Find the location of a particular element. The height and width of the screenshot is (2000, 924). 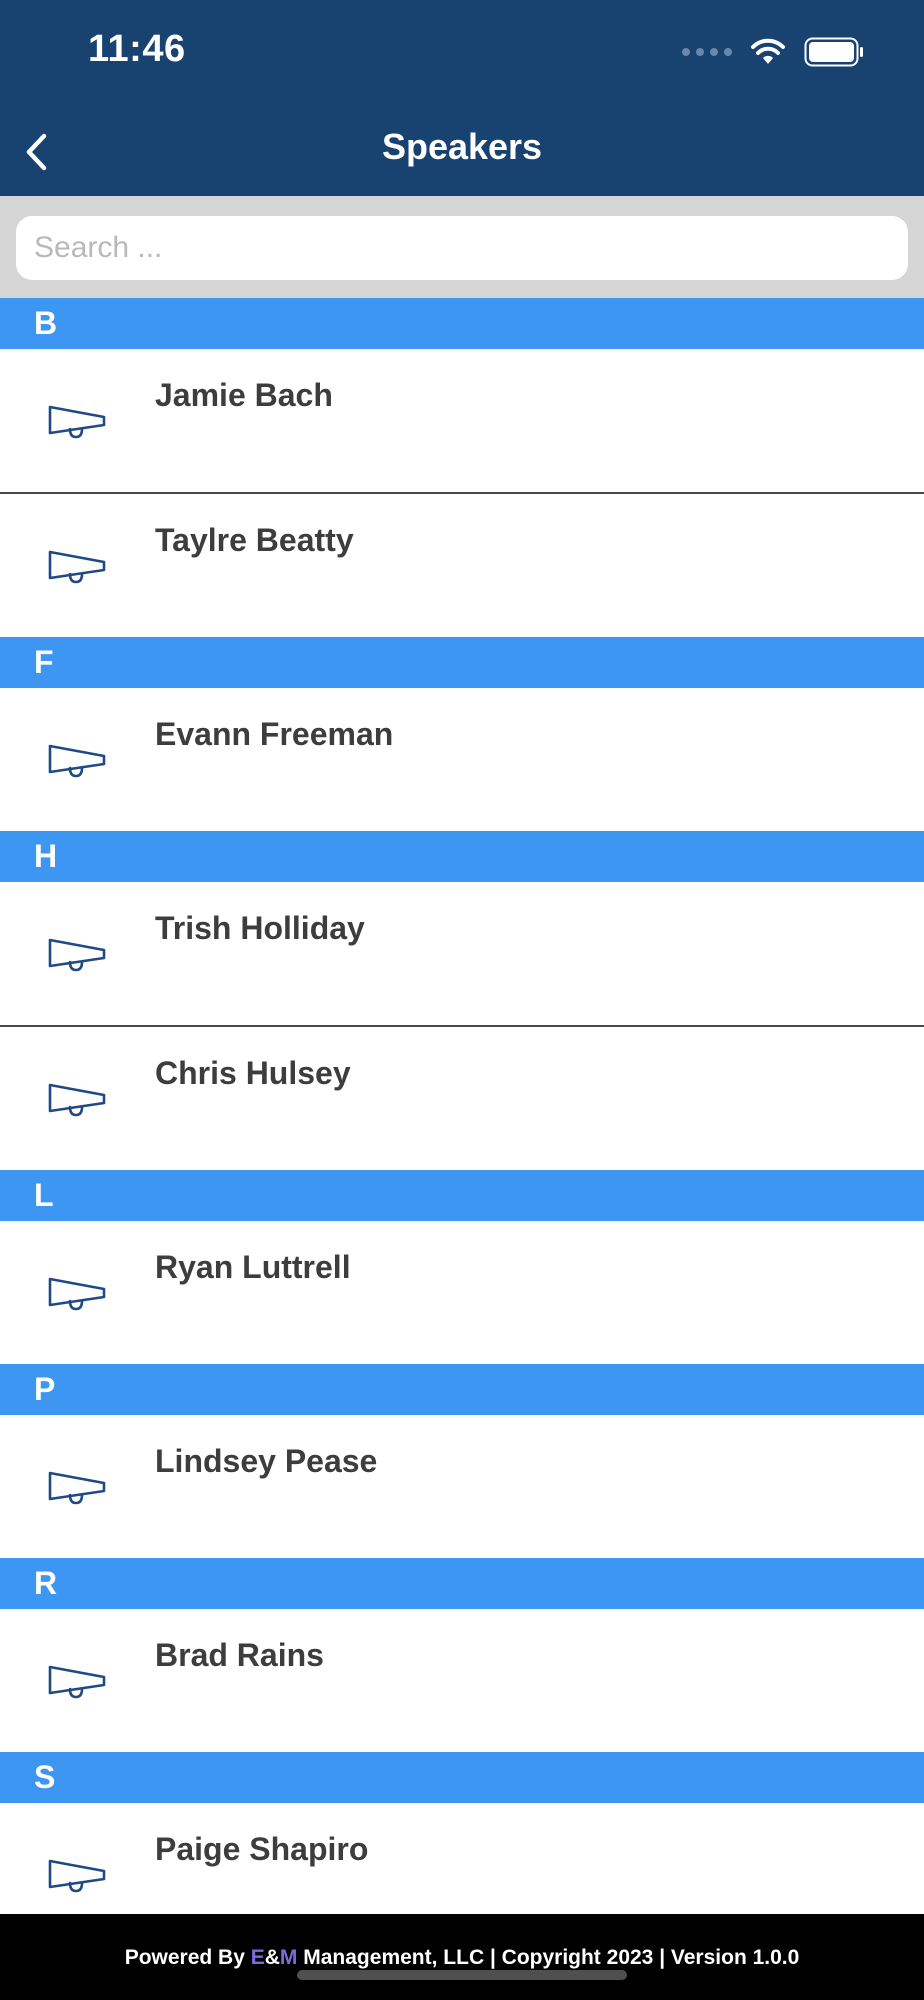

wifi-icon is located at coordinates (768, 51).